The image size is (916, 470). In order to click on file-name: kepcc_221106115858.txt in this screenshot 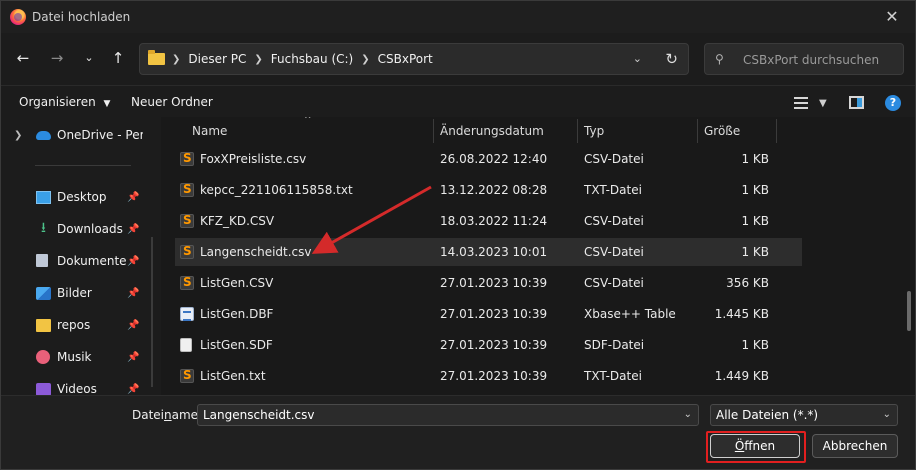, I will do `click(276, 190)`.